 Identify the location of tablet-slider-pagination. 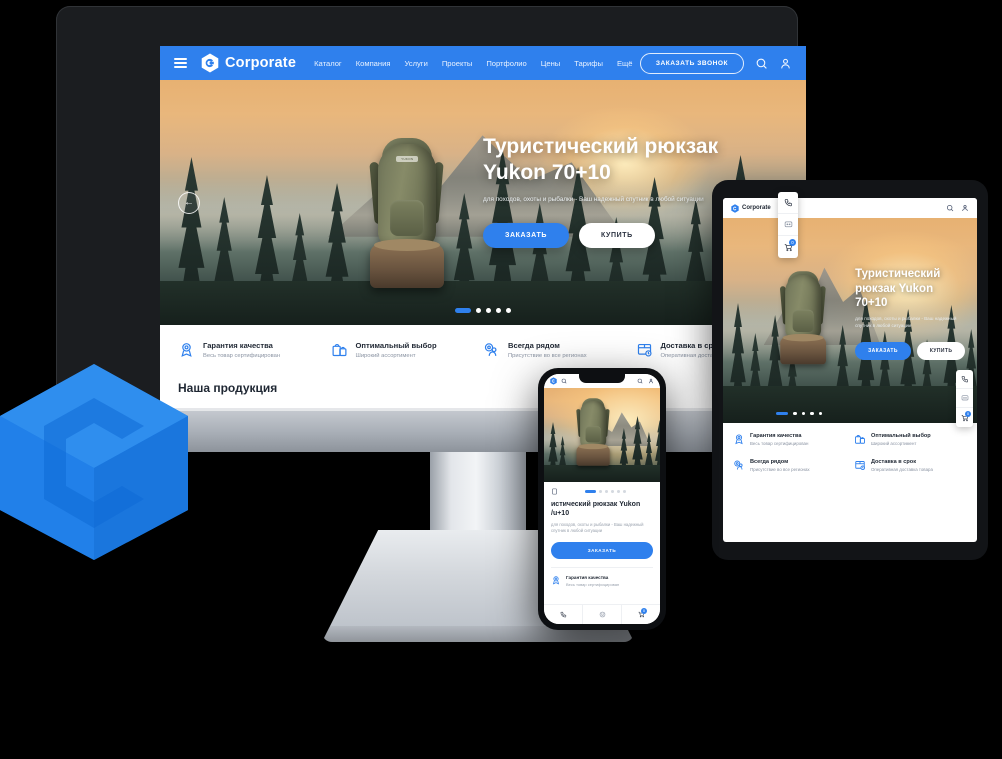
(799, 413).